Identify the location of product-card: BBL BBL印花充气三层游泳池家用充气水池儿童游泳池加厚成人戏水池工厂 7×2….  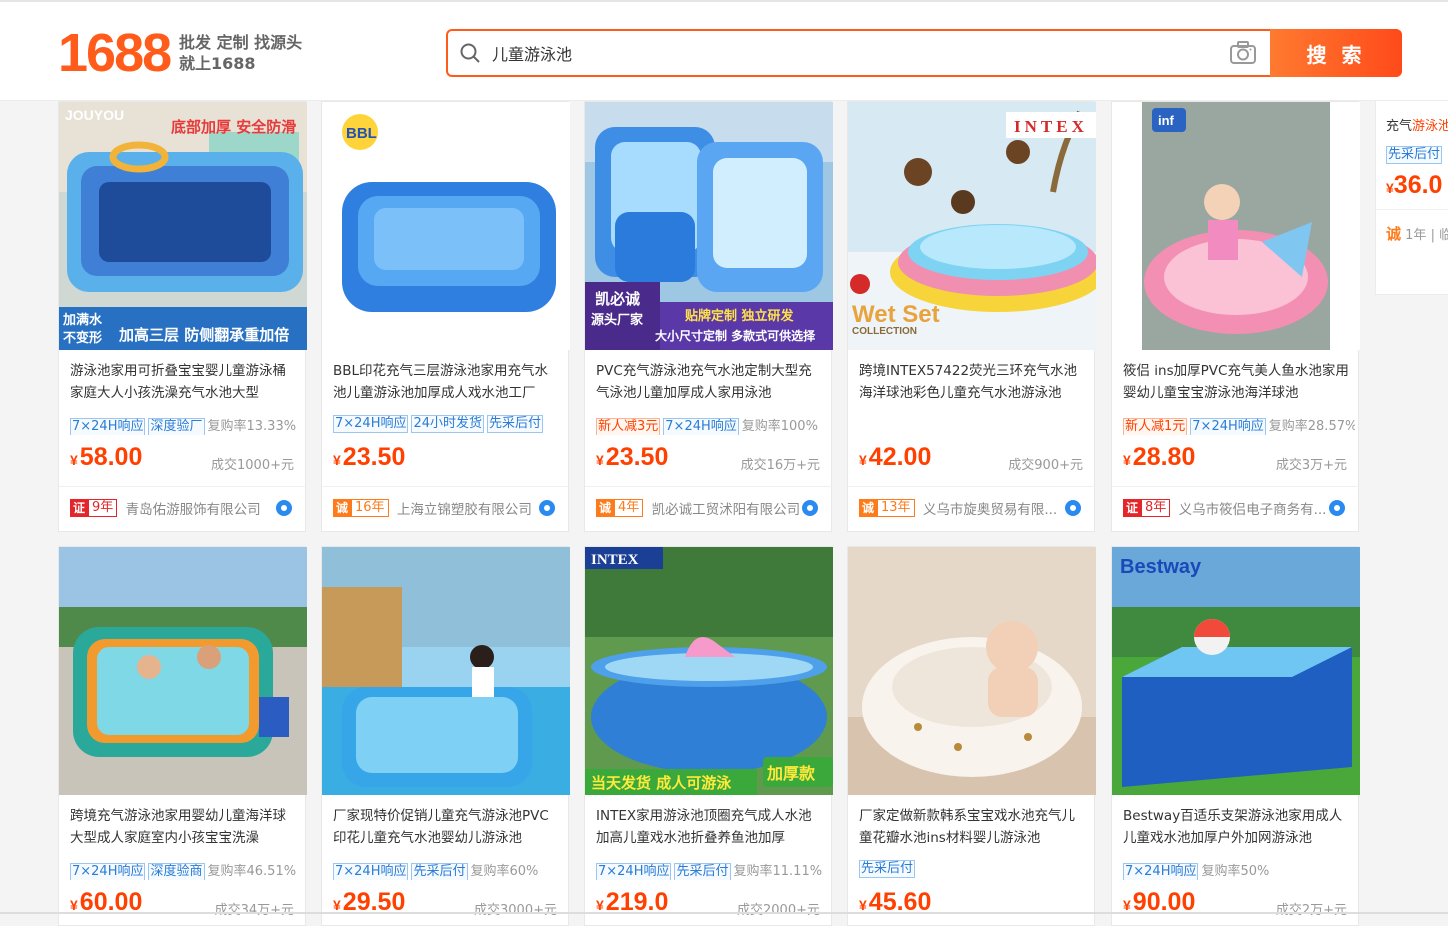
(445, 316).